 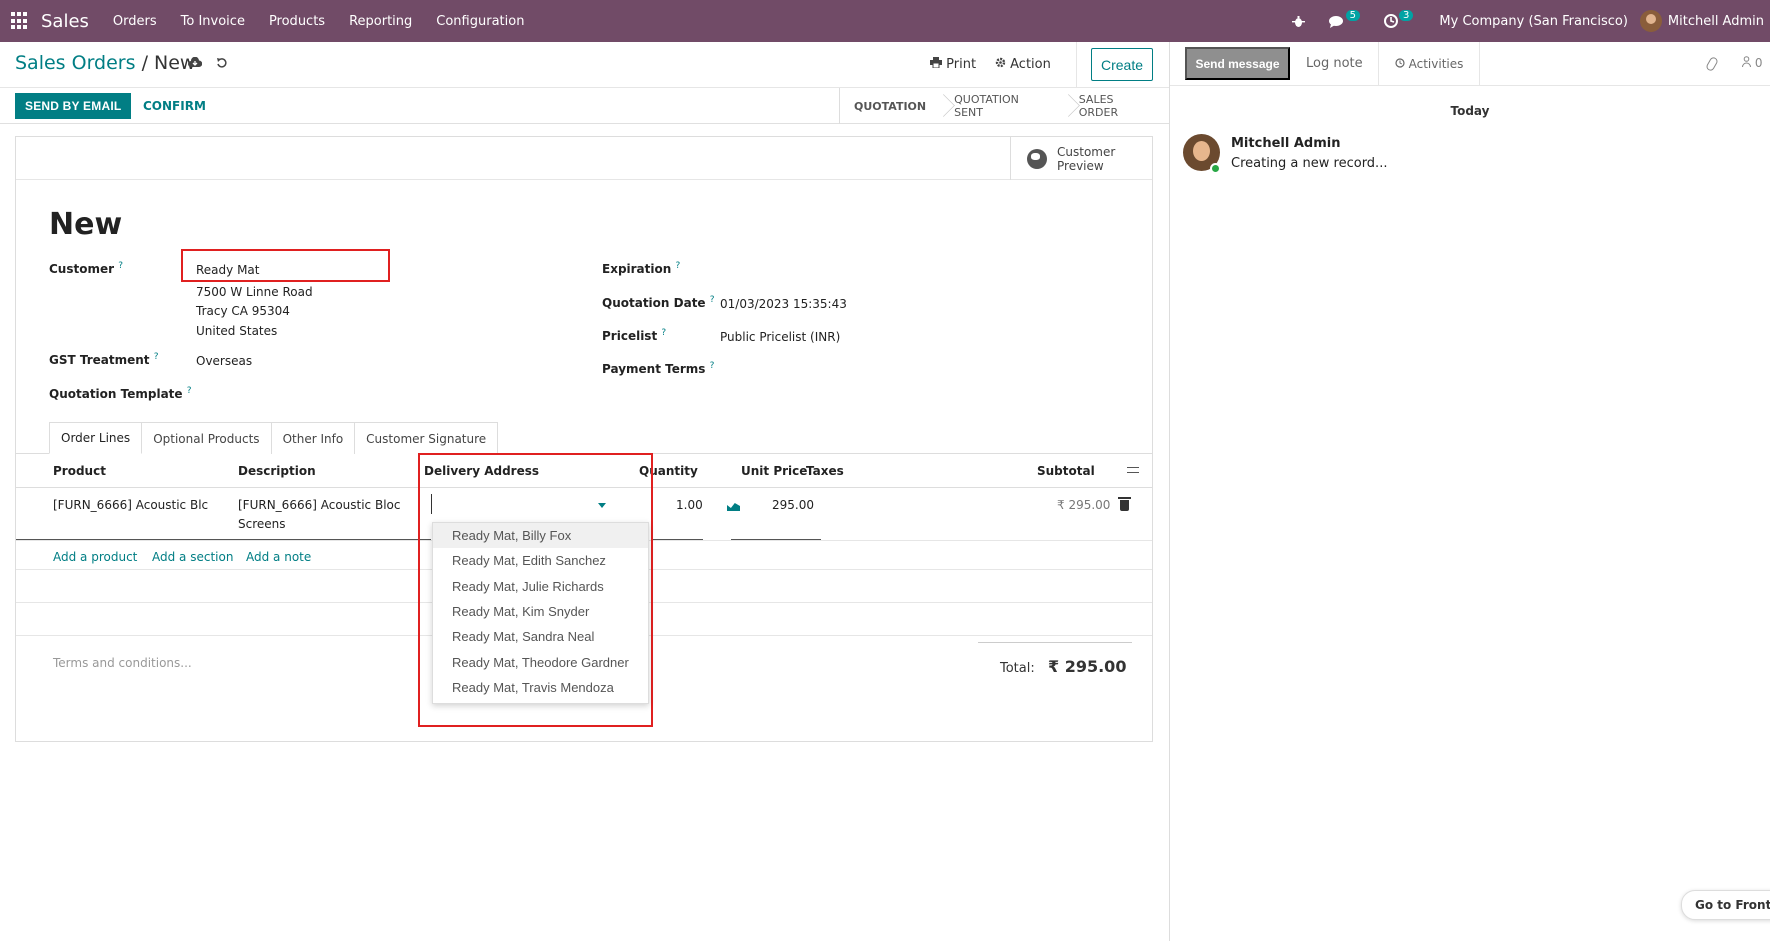 What do you see at coordinates (733, 507) in the screenshot?
I see `forecast-chart-icon` at bounding box center [733, 507].